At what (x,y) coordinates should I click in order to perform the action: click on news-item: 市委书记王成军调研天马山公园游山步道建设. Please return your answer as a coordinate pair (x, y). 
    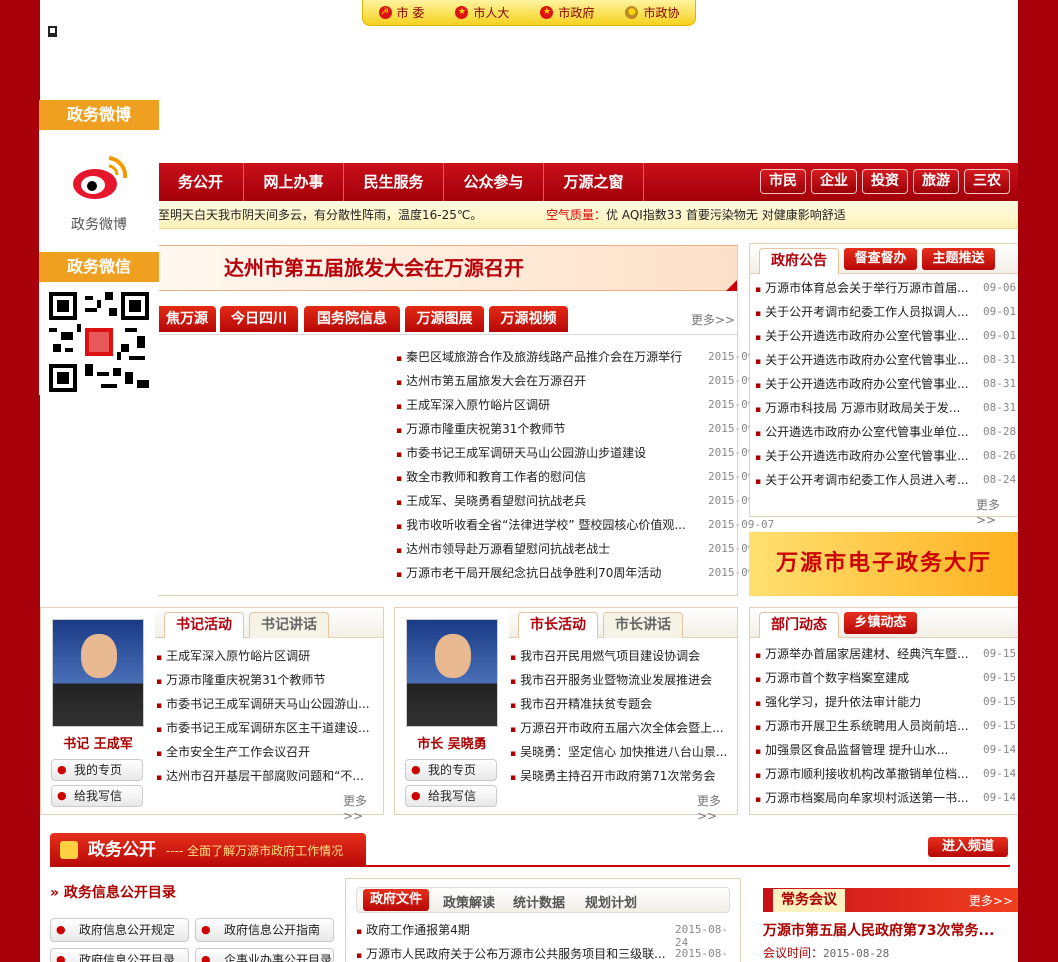
    Looking at the image, I should click on (548, 453).